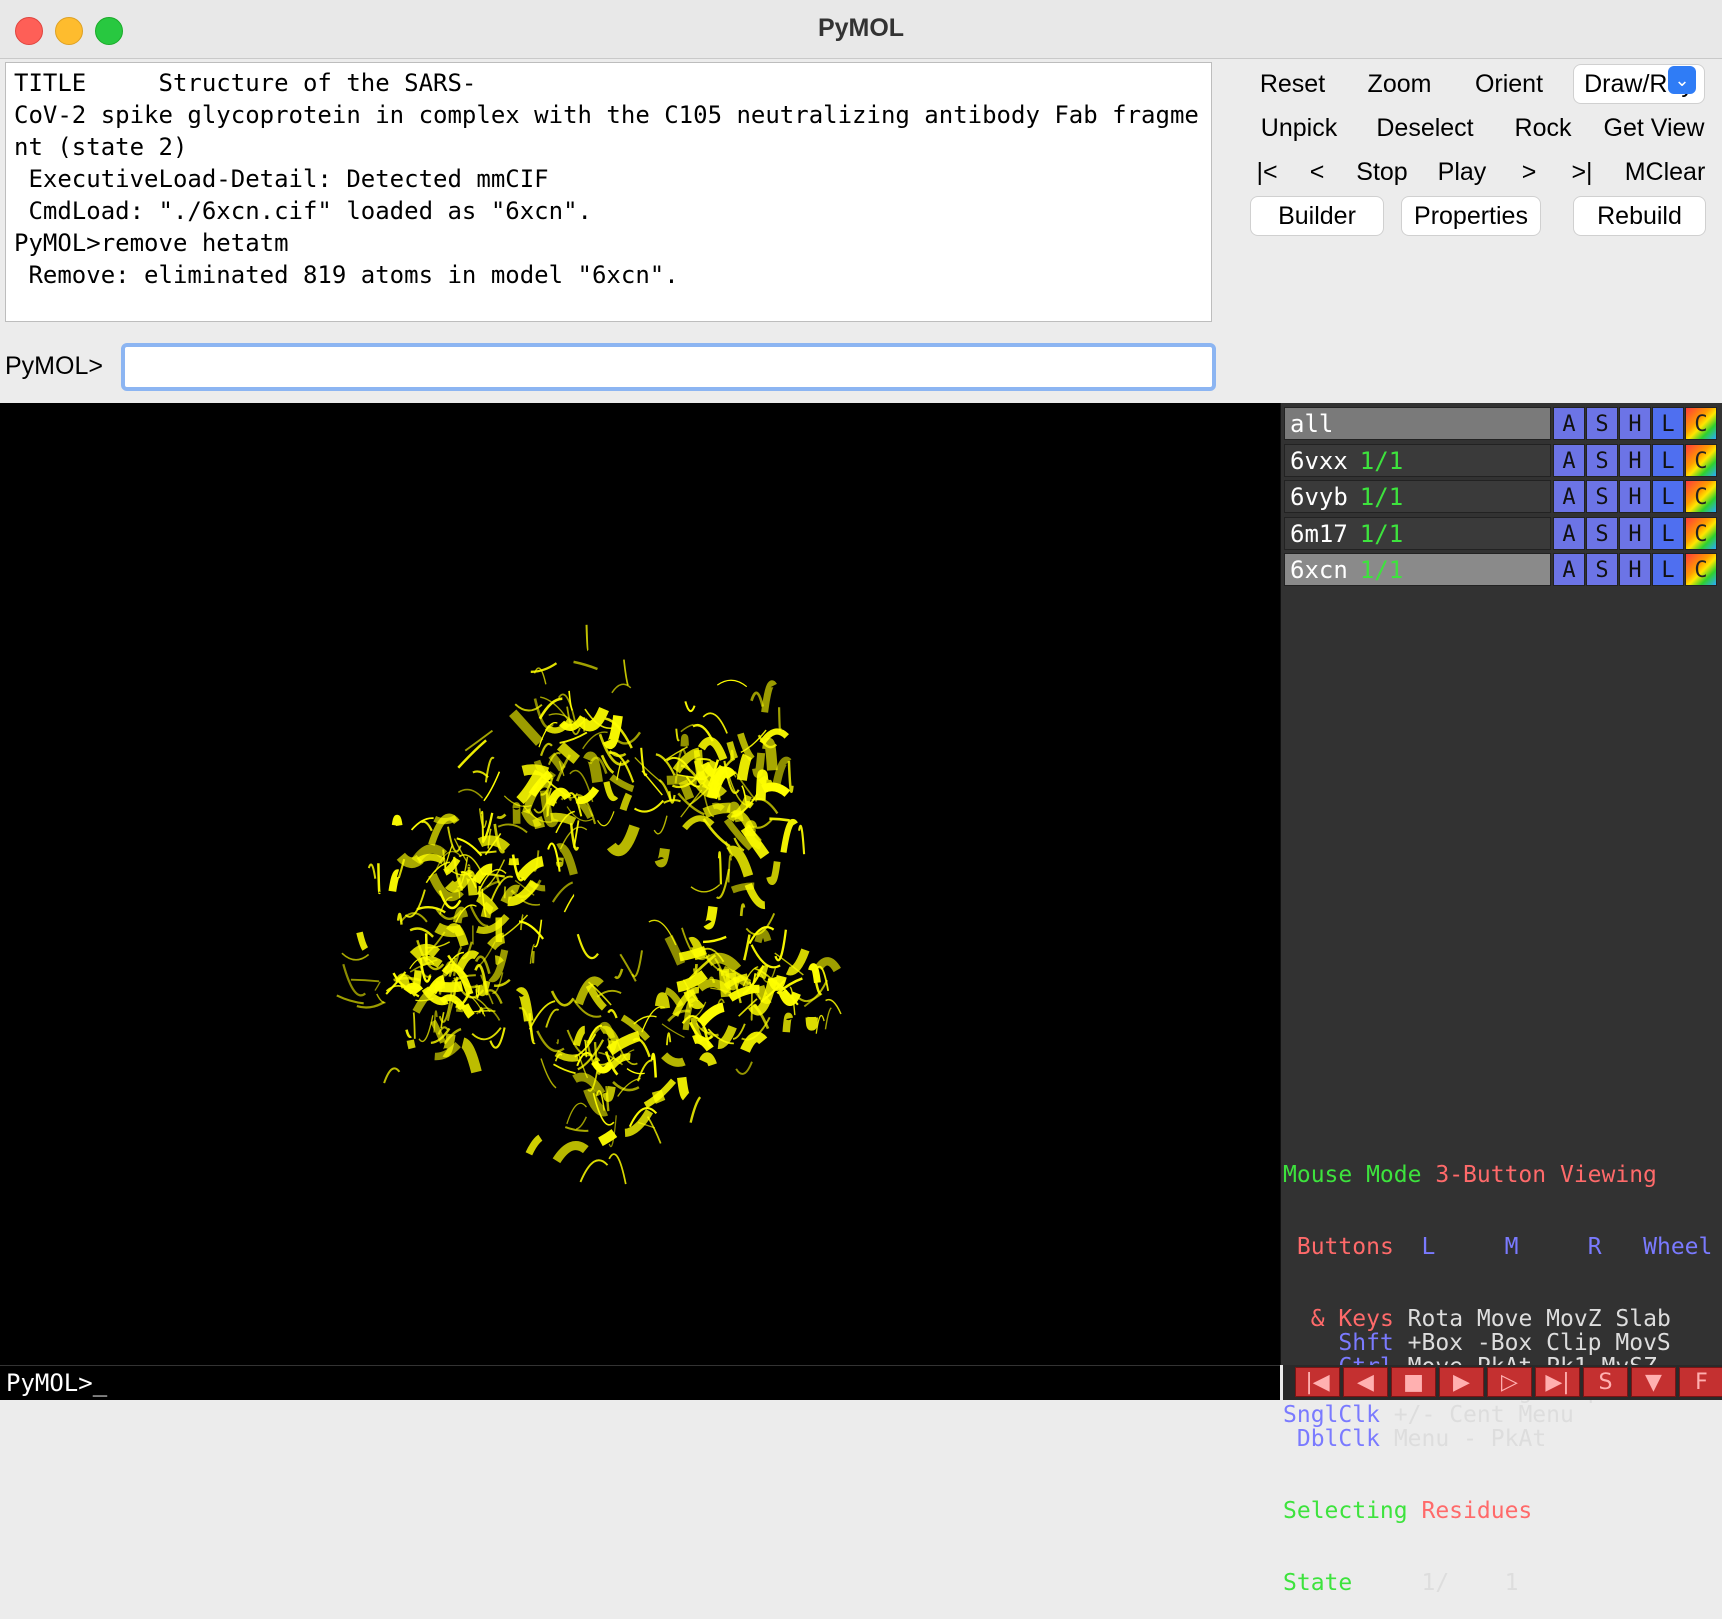 The width and height of the screenshot is (1722, 1619). Describe the element at coordinates (54, 366) in the screenshot. I see `command-prompt-label: PyMOL>` at that location.